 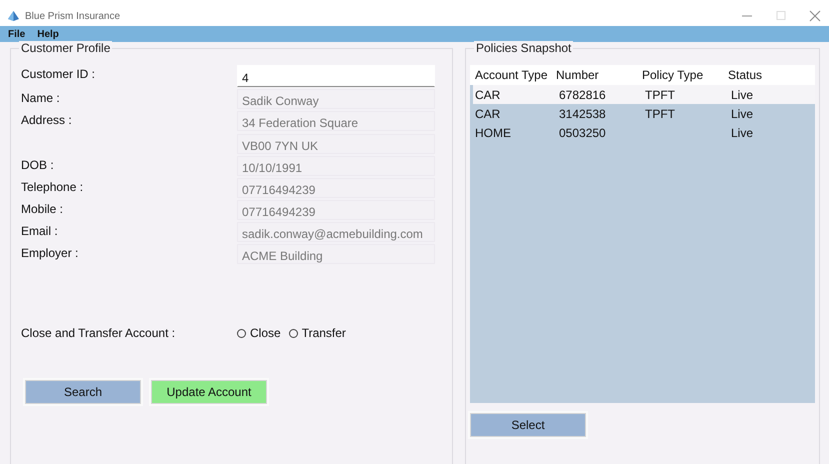 What do you see at coordinates (524, 48) in the screenshot?
I see `panel-title: Policies Snapshot` at bounding box center [524, 48].